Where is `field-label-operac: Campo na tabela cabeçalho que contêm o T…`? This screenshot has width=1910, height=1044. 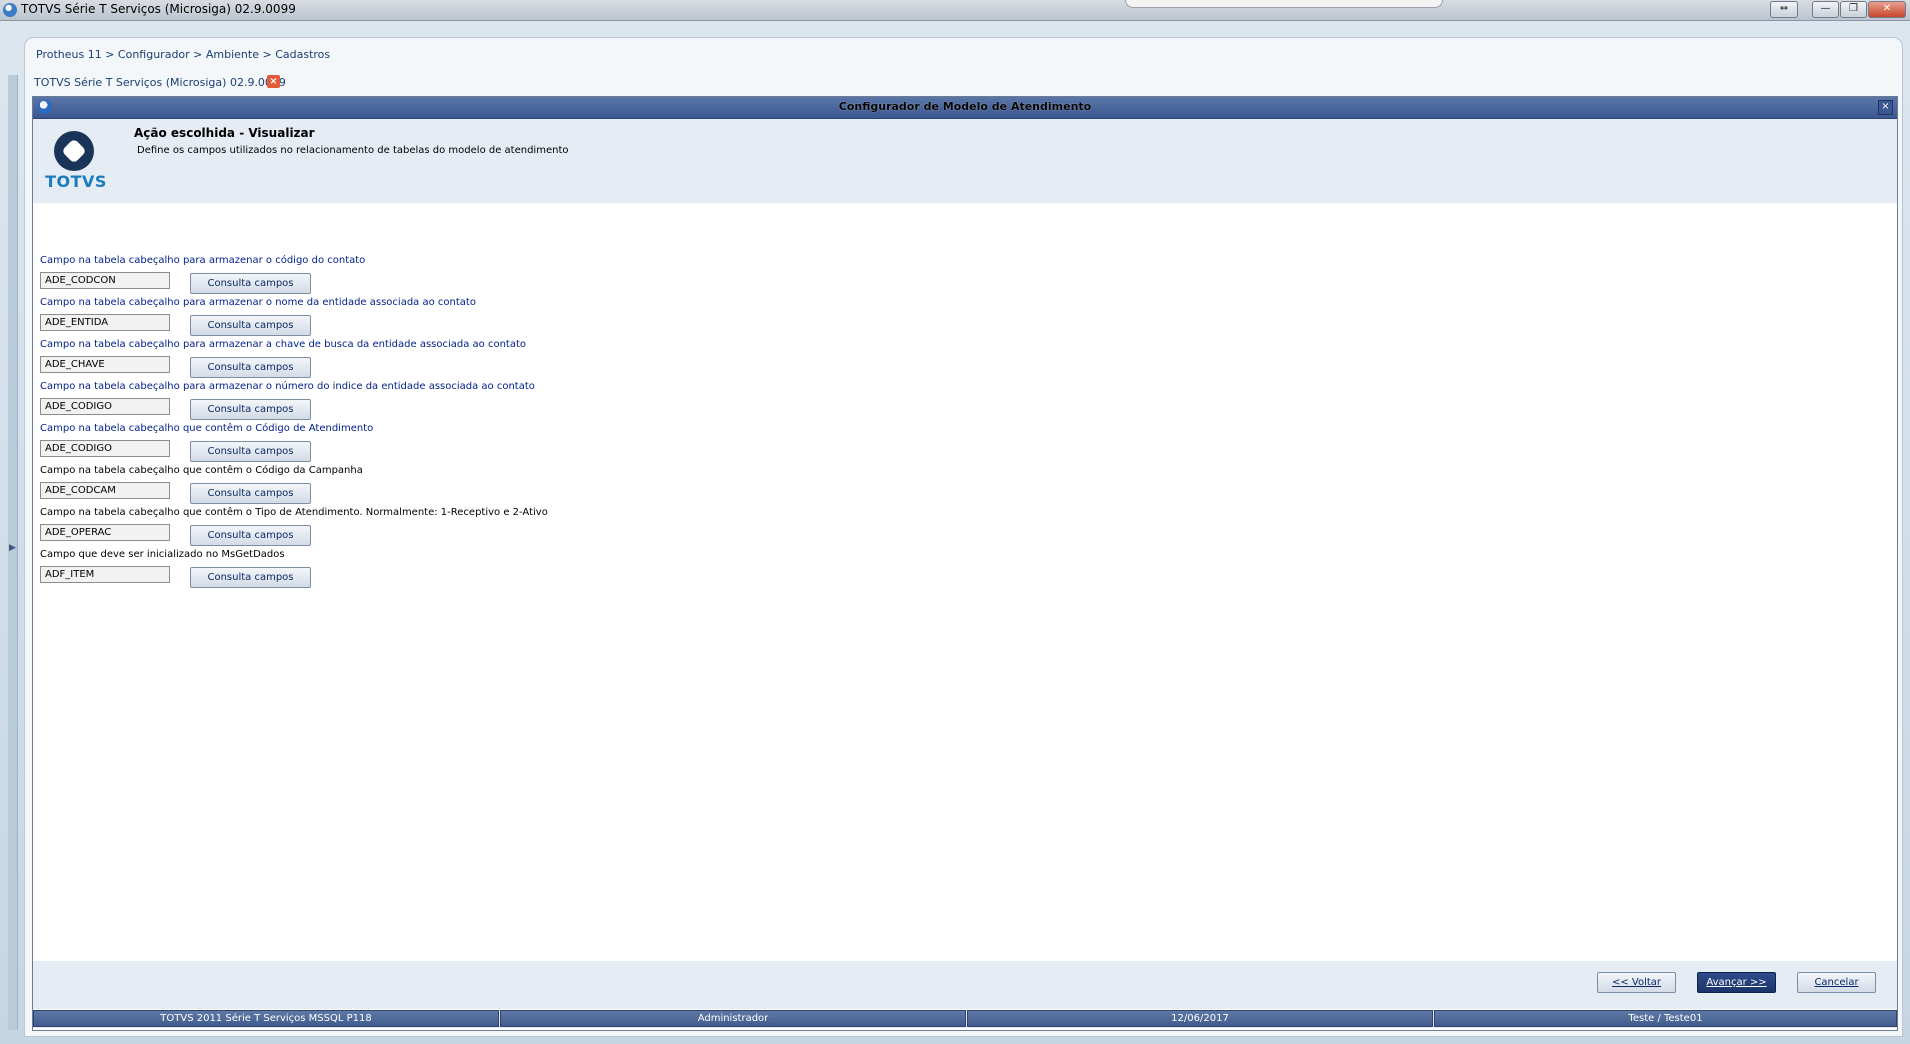
field-label-operac: Campo na tabela cabeçalho que contêm o T… is located at coordinates (294, 512).